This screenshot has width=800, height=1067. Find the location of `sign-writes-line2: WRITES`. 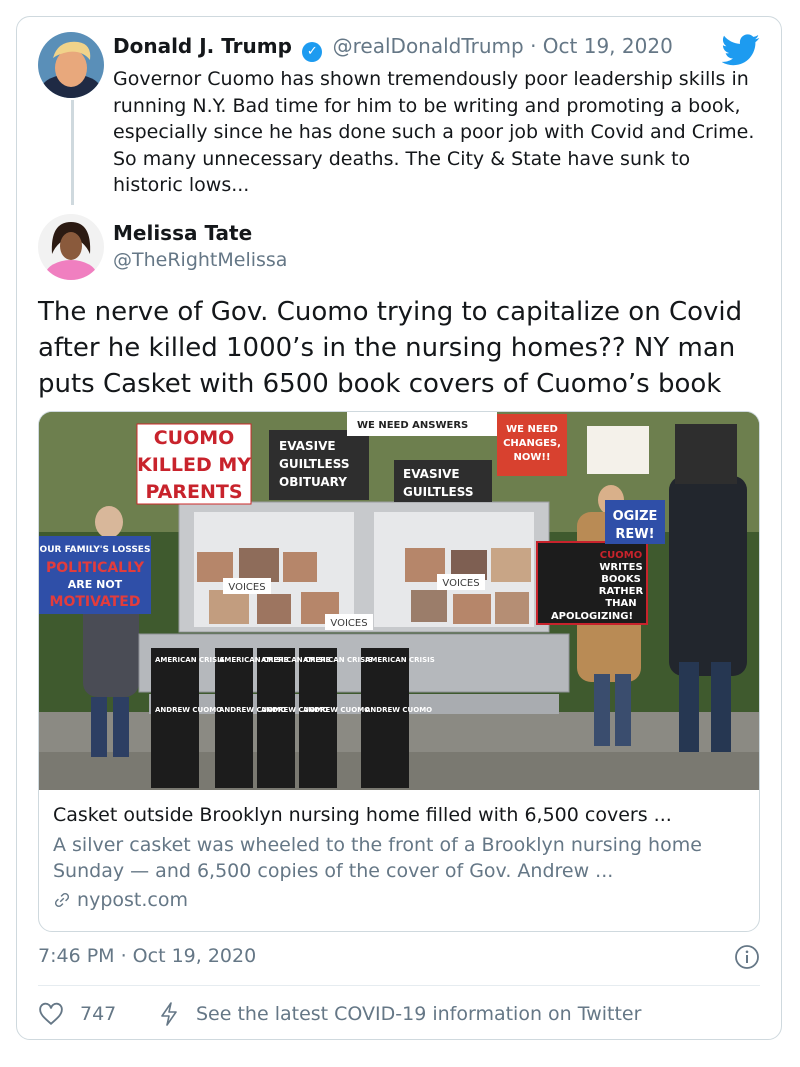

sign-writes-line2: WRITES is located at coordinates (620, 567).